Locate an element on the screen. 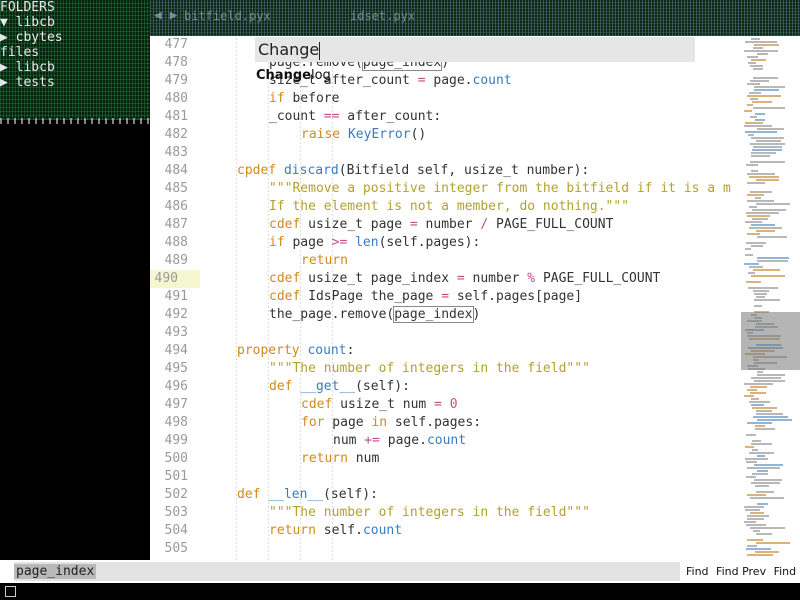 The image size is (800, 600). palette-result-rest: log is located at coordinates (320, 75).